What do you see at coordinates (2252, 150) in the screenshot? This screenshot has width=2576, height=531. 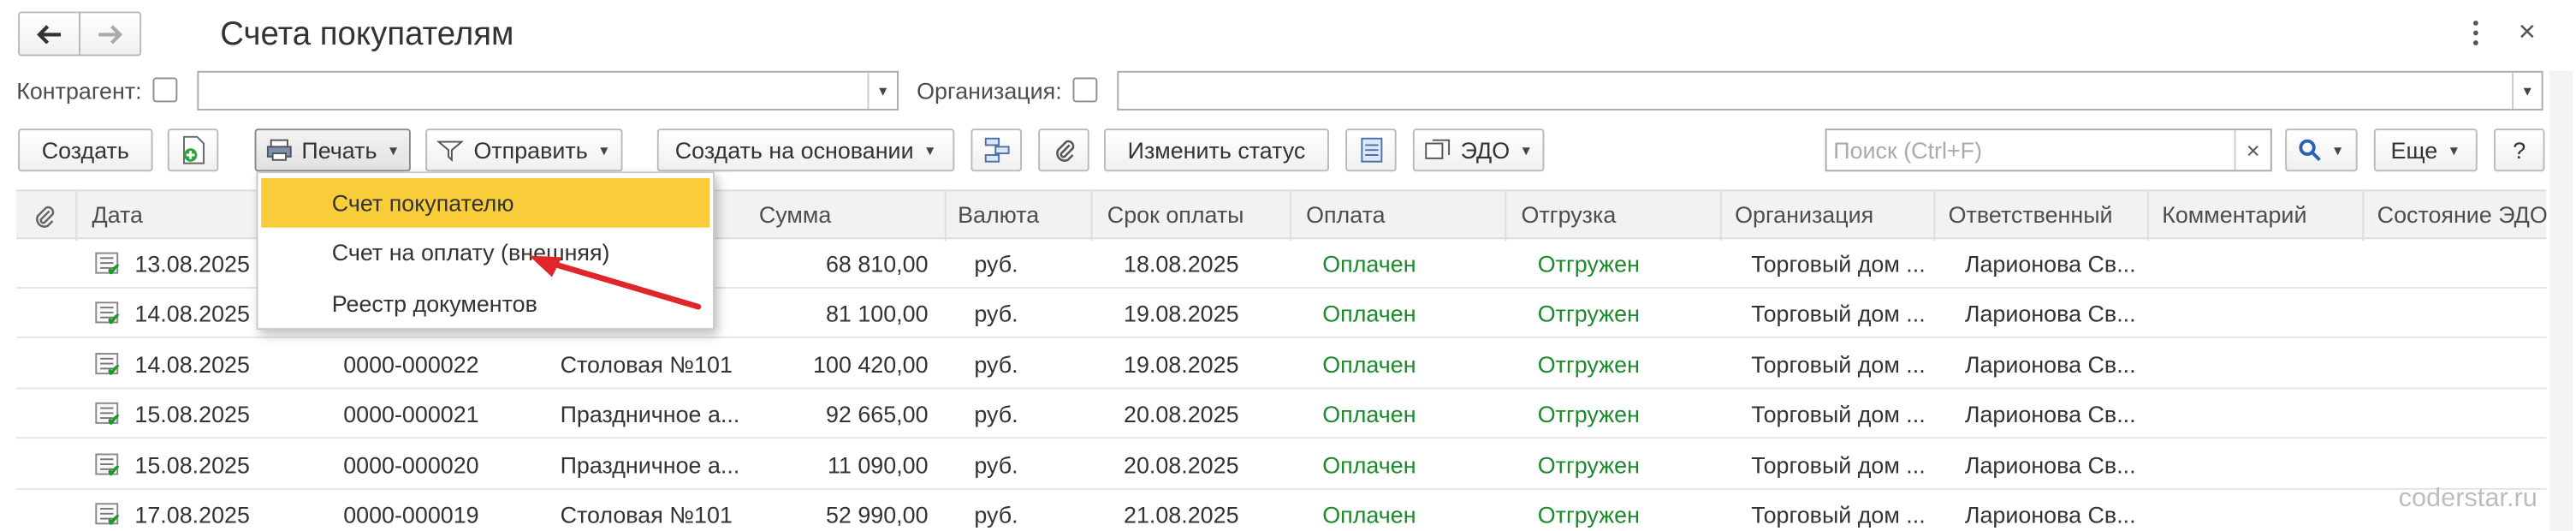 I see `search-clear-icon: ×` at bounding box center [2252, 150].